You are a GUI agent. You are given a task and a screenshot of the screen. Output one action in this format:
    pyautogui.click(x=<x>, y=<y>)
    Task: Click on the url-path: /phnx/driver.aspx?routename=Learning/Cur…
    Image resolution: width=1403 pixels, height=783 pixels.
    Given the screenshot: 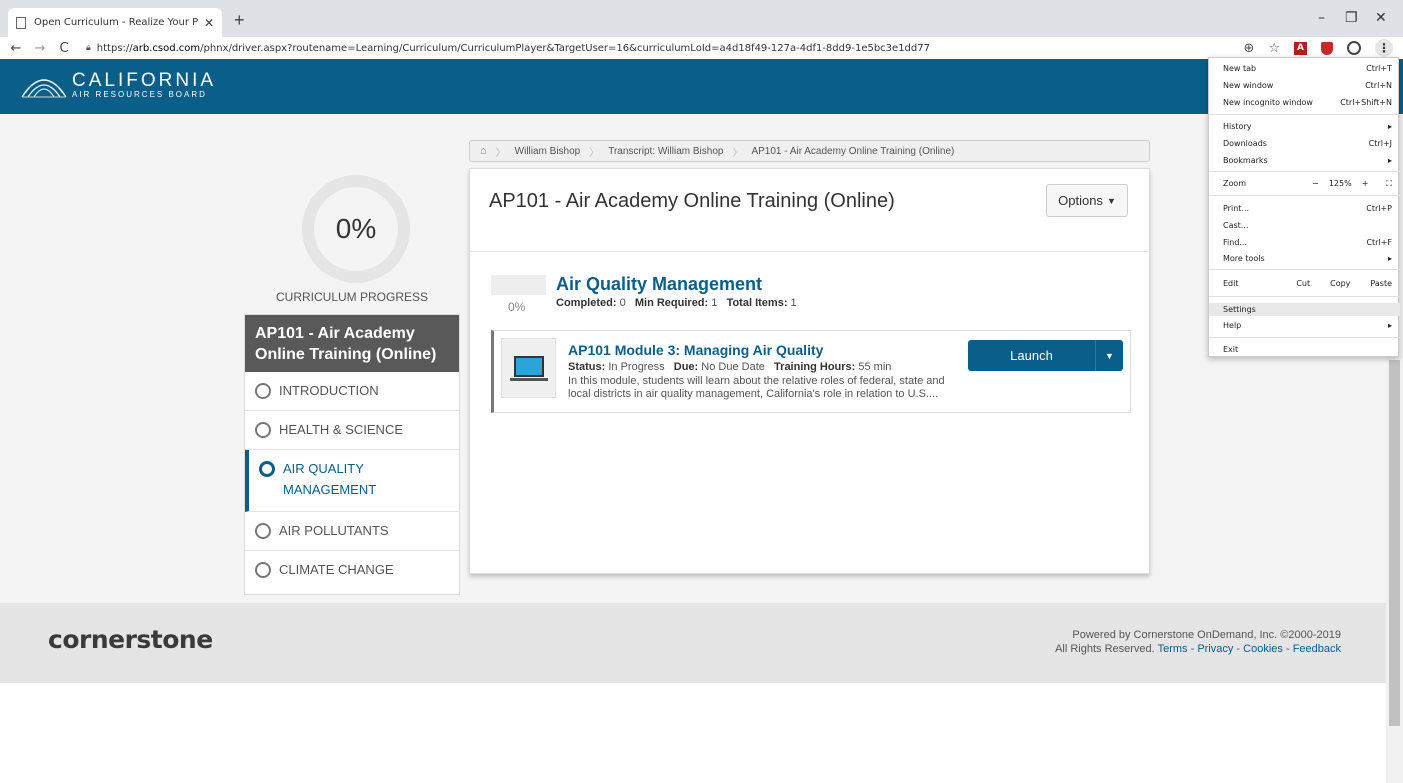 What is the action you would take?
    pyautogui.click(x=565, y=48)
    